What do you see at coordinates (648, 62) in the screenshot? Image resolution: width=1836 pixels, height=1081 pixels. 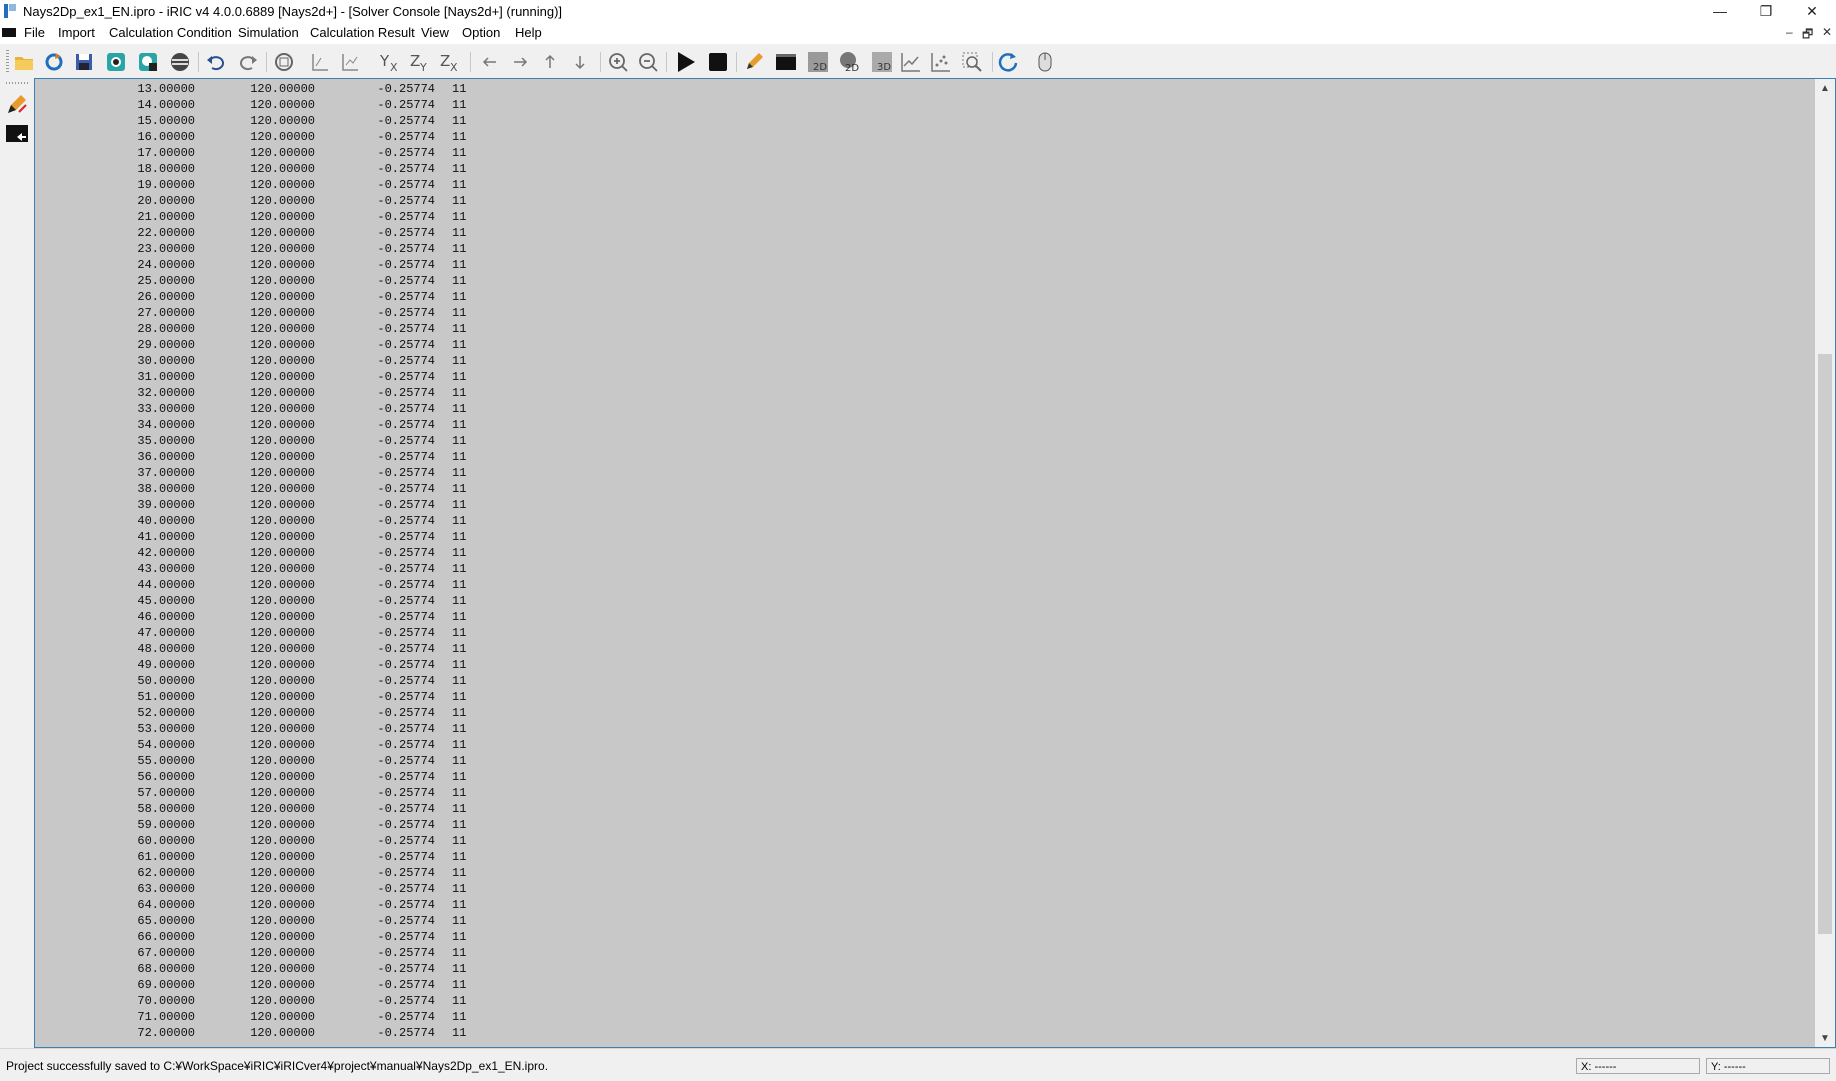 I see `zoom-out-icon` at bounding box center [648, 62].